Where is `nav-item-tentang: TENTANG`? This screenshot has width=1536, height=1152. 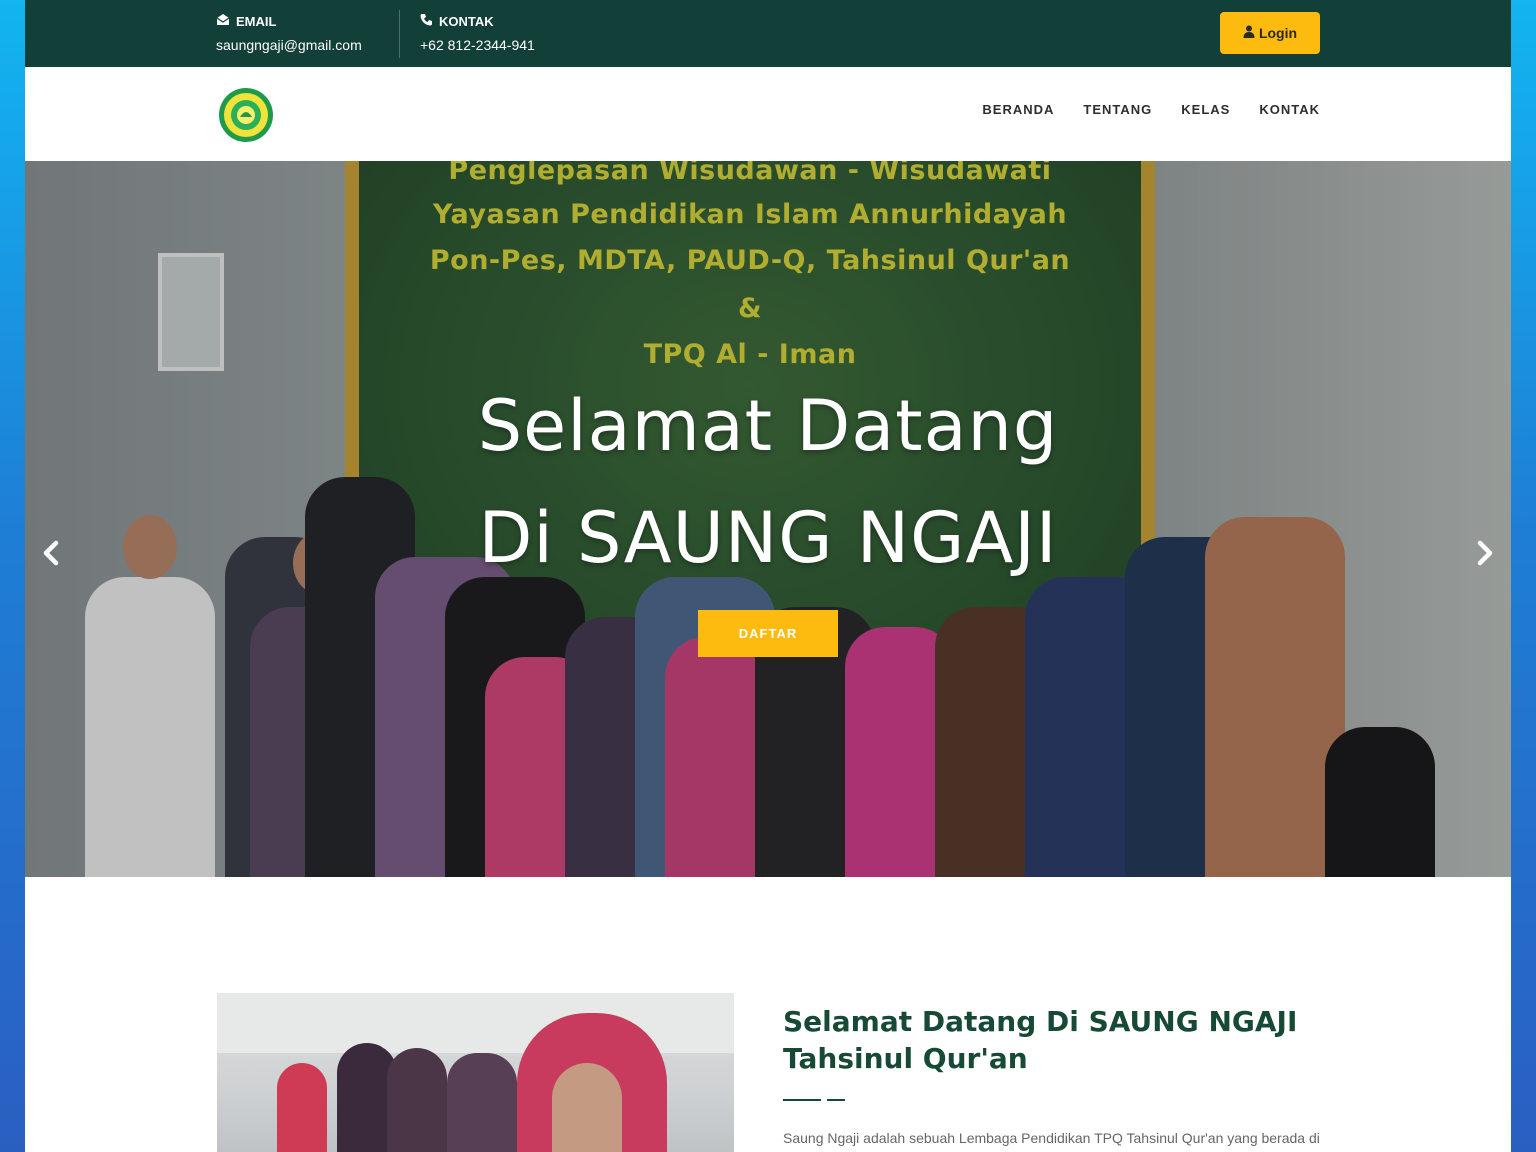
nav-item-tentang: TENTANG is located at coordinates (1117, 109).